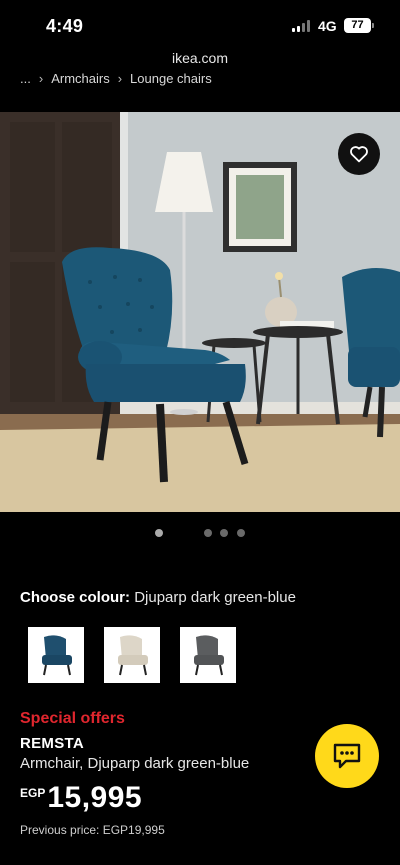 This screenshot has height=865, width=400. I want to click on chat-button, so click(347, 756).